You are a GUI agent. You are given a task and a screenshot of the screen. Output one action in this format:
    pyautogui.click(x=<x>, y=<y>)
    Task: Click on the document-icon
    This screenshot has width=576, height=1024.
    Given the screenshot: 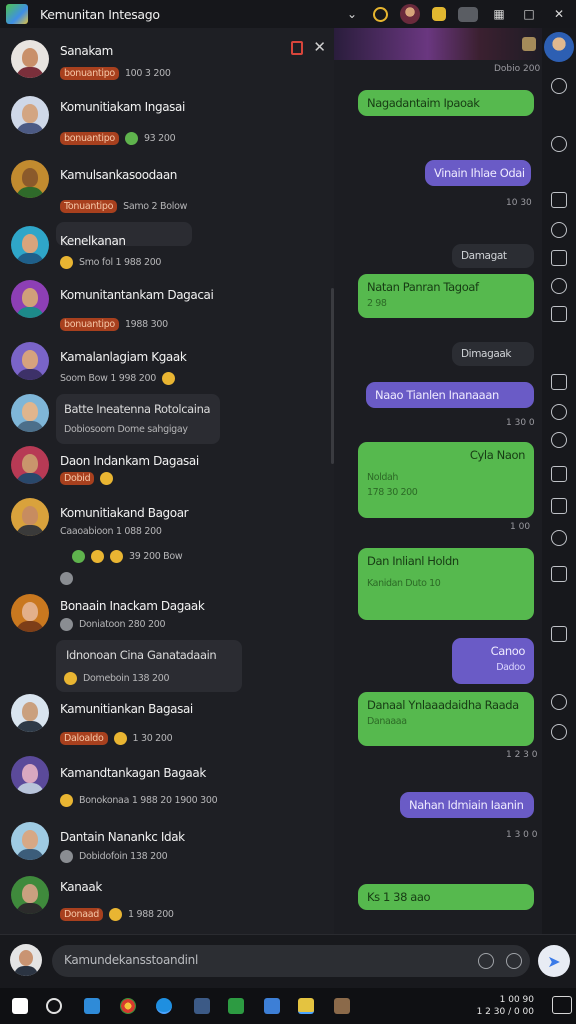 What is the action you would take?
    pyautogui.click(x=559, y=200)
    